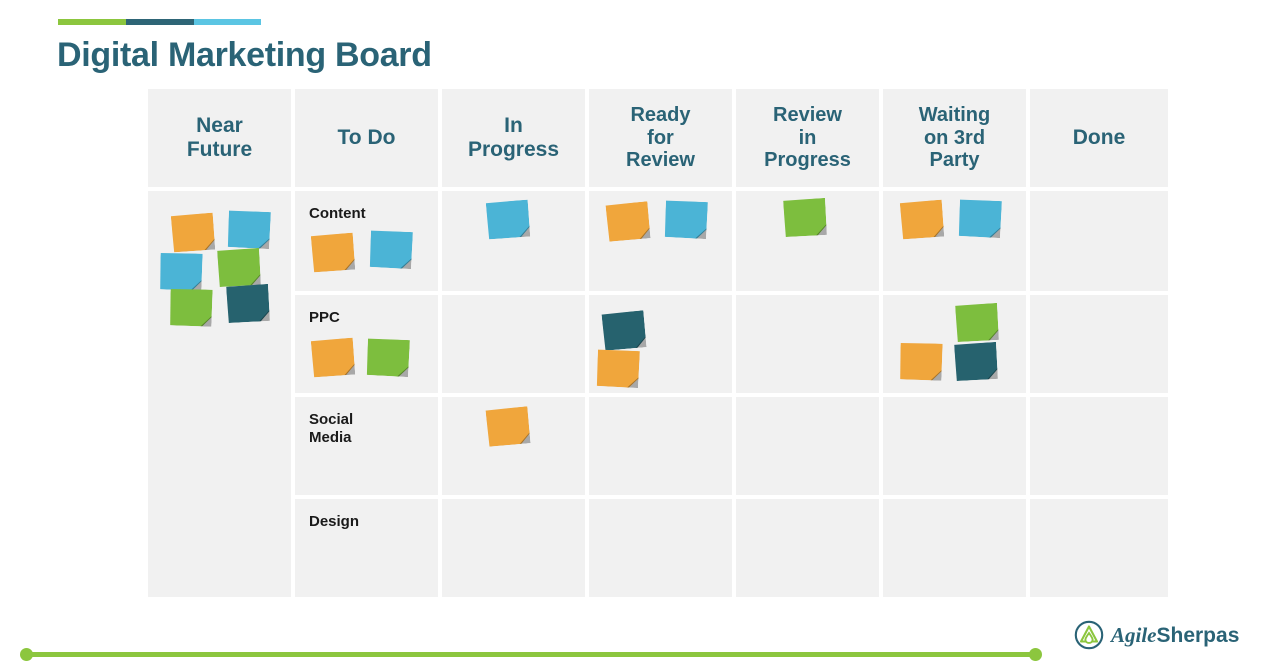  What do you see at coordinates (1089, 635) in the screenshot?
I see `mountain-drop-logo-icon` at bounding box center [1089, 635].